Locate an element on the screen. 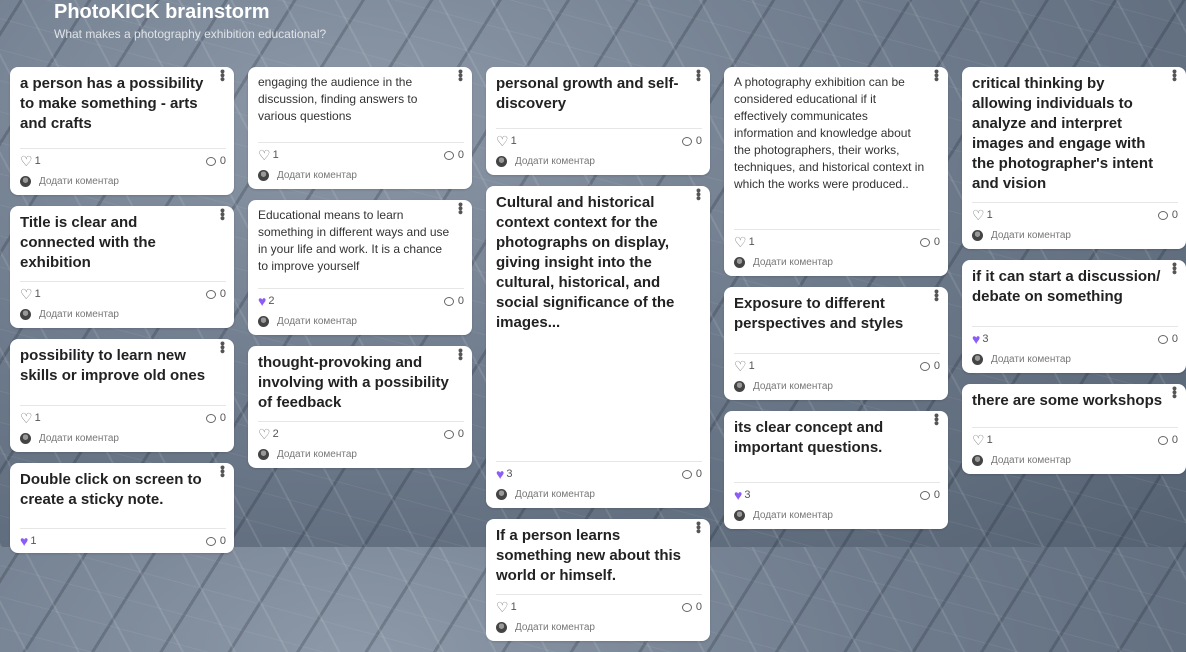 This screenshot has height=652, width=1186. like-button: ♥ 1 is located at coordinates (28, 541).